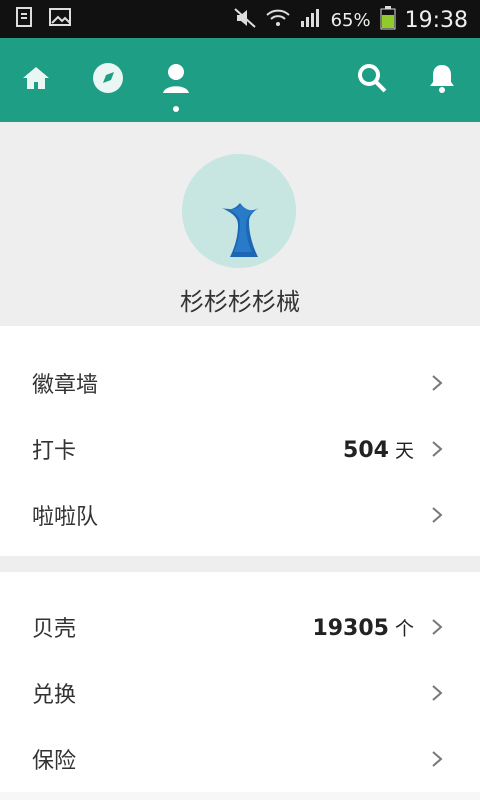 This screenshot has height=800, width=480. I want to click on menu-item-shells: 贝壳 19305 个, so click(240, 627).